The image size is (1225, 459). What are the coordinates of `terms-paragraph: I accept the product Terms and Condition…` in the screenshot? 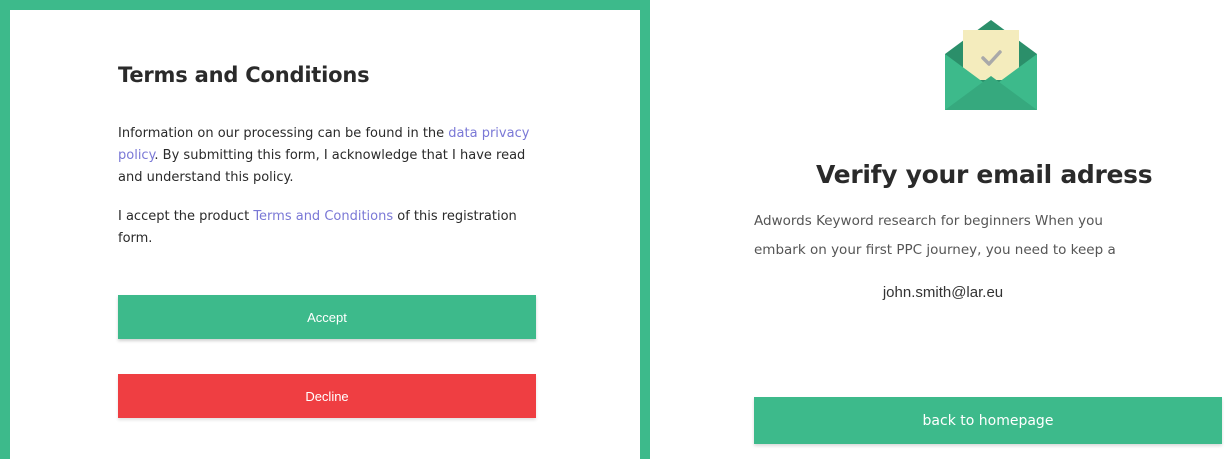 It's located at (333, 228).